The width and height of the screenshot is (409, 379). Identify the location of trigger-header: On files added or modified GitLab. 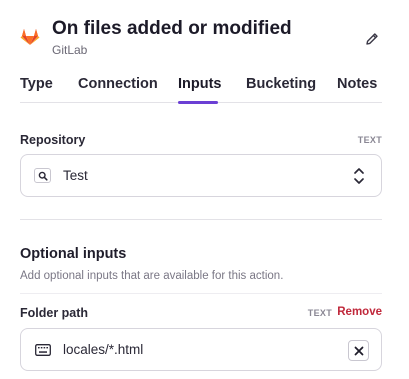
(204, 38).